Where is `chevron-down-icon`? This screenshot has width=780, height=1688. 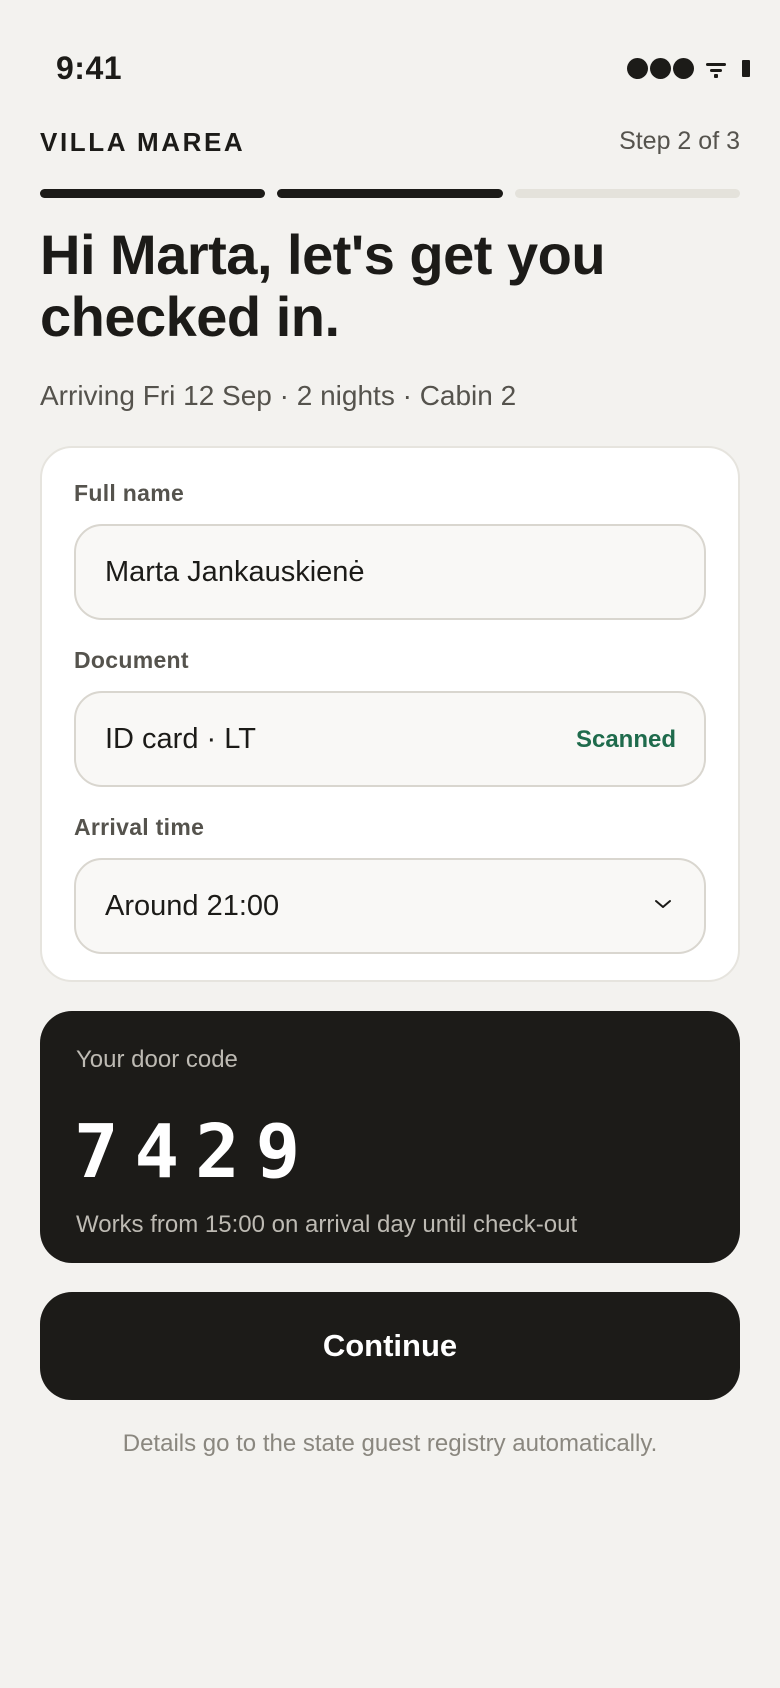
chevron-down-icon is located at coordinates (663, 904).